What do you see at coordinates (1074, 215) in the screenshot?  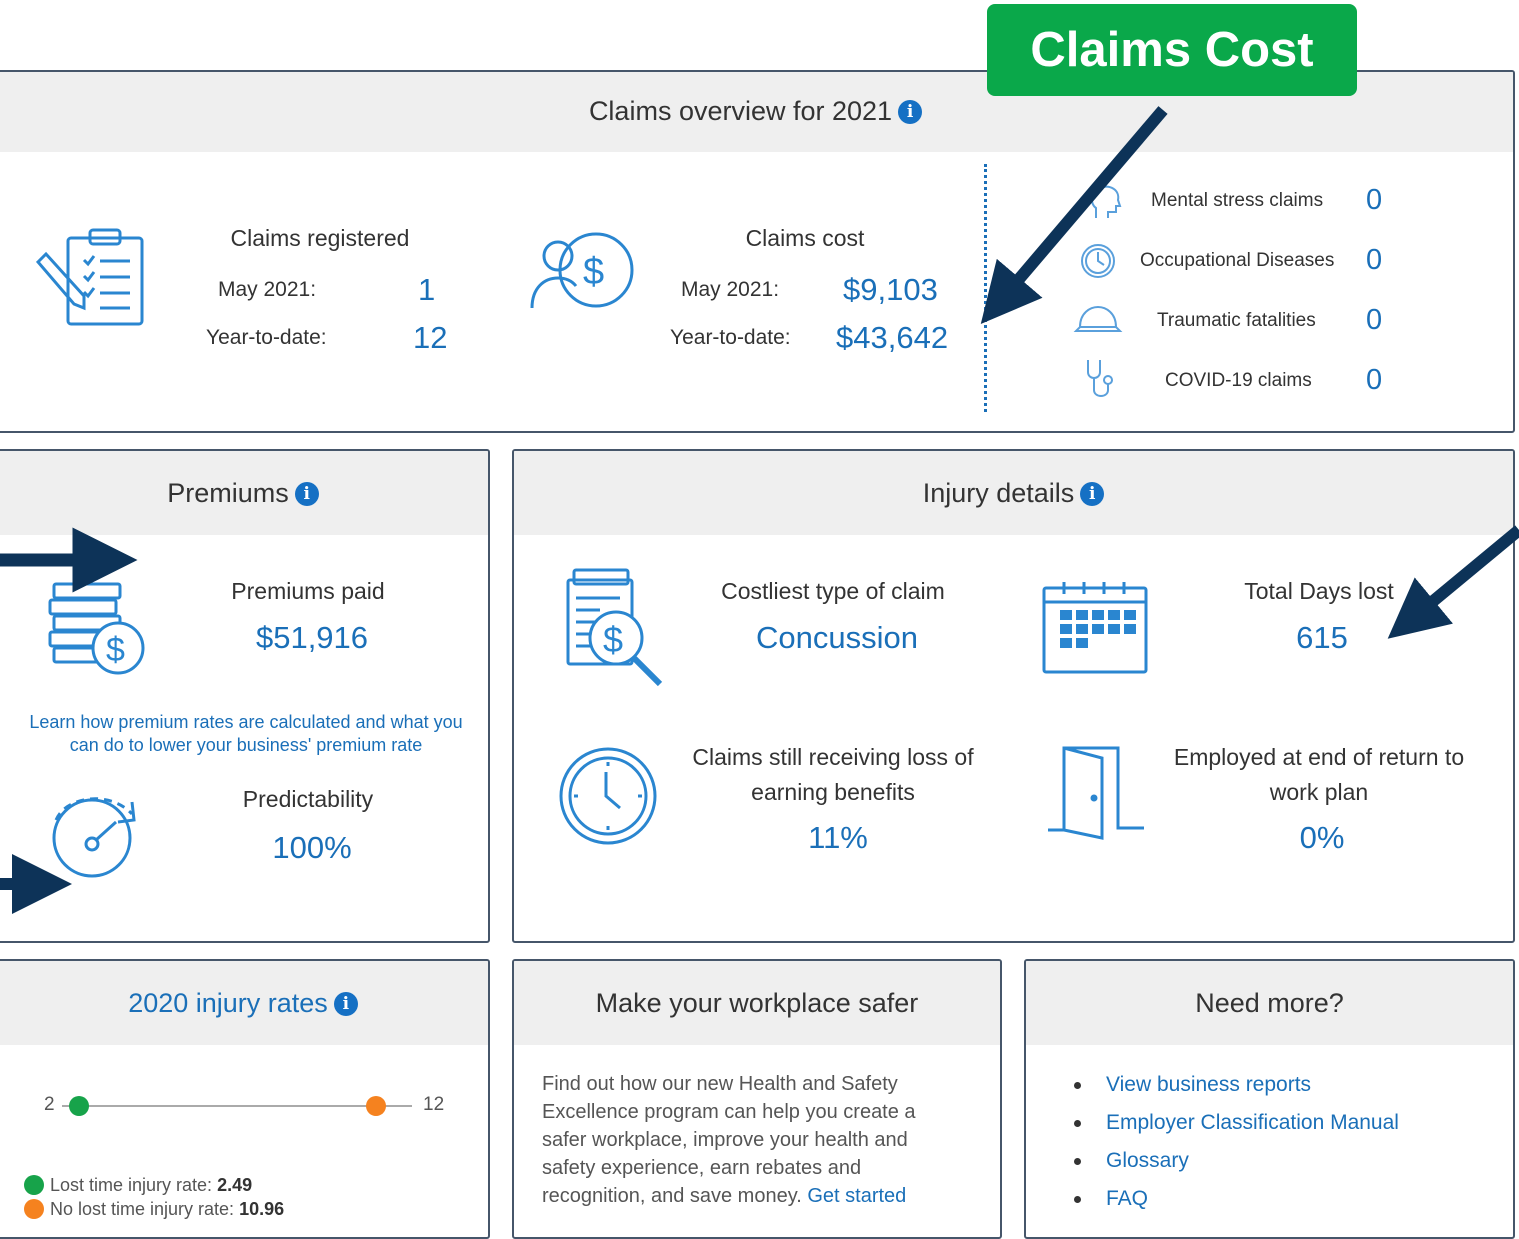 I see `arrow-to-claims-cost` at bounding box center [1074, 215].